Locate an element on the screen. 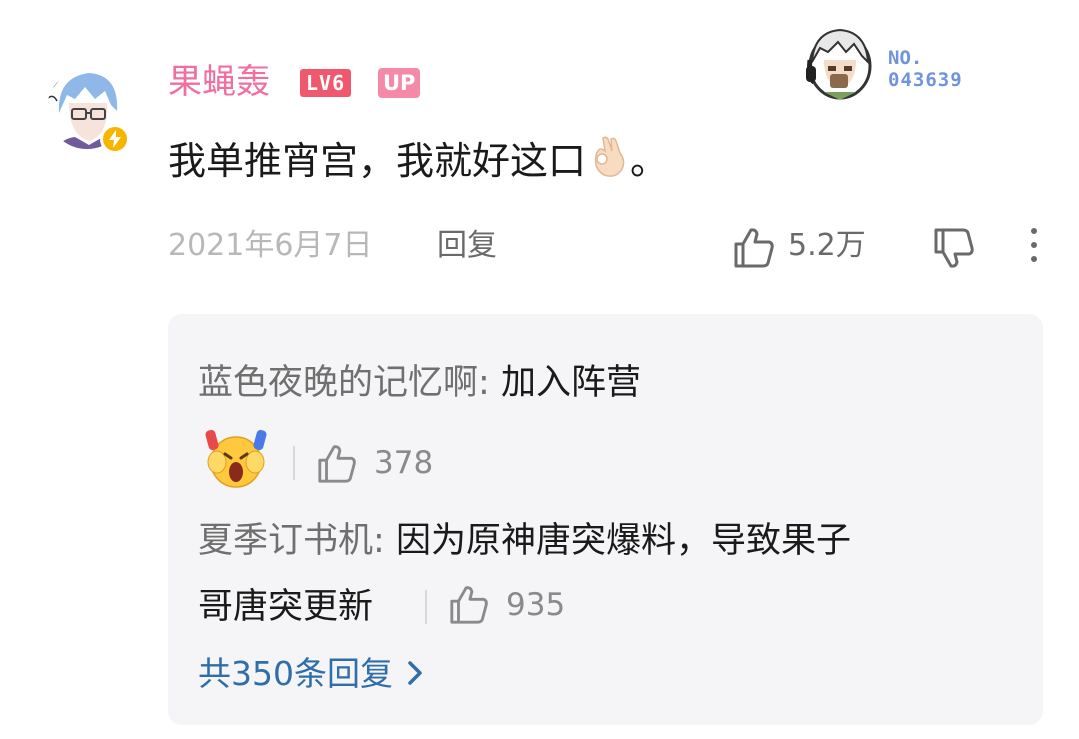 Image resolution: width=1079 pixels, height=739 pixels. reply-text: 因为原神唐突爆料，导致果子 is located at coordinates (623, 541).